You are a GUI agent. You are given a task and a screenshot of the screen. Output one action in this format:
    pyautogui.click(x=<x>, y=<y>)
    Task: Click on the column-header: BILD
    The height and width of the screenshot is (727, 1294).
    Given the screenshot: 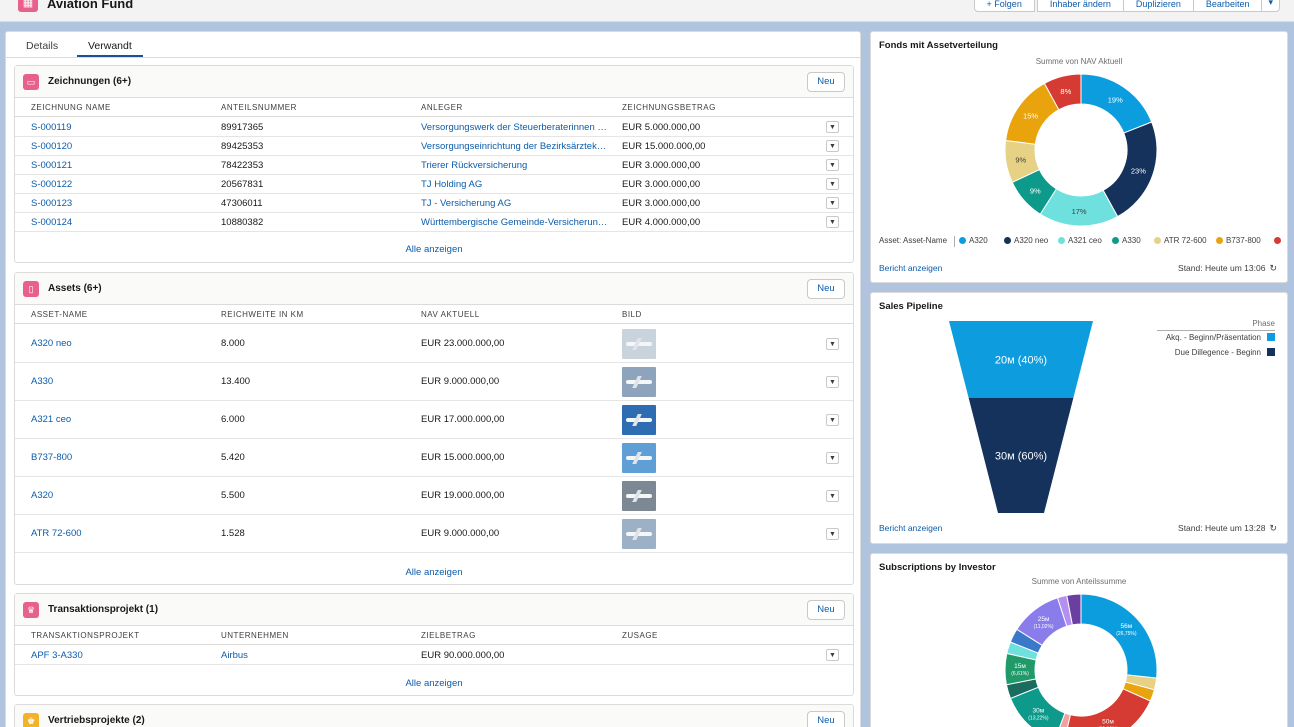 What is the action you would take?
    pyautogui.click(x=632, y=314)
    